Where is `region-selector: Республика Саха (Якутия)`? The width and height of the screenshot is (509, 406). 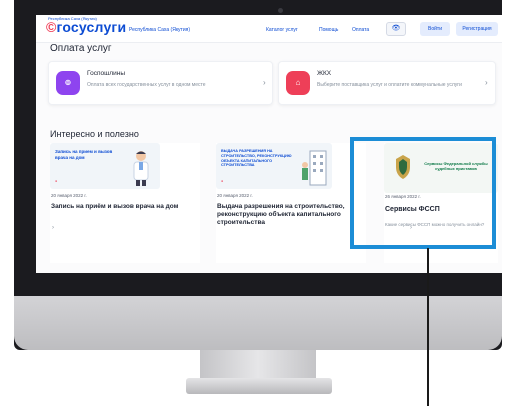 region-selector: Республика Саха (Якутия) is located at coordinates (159, 30).